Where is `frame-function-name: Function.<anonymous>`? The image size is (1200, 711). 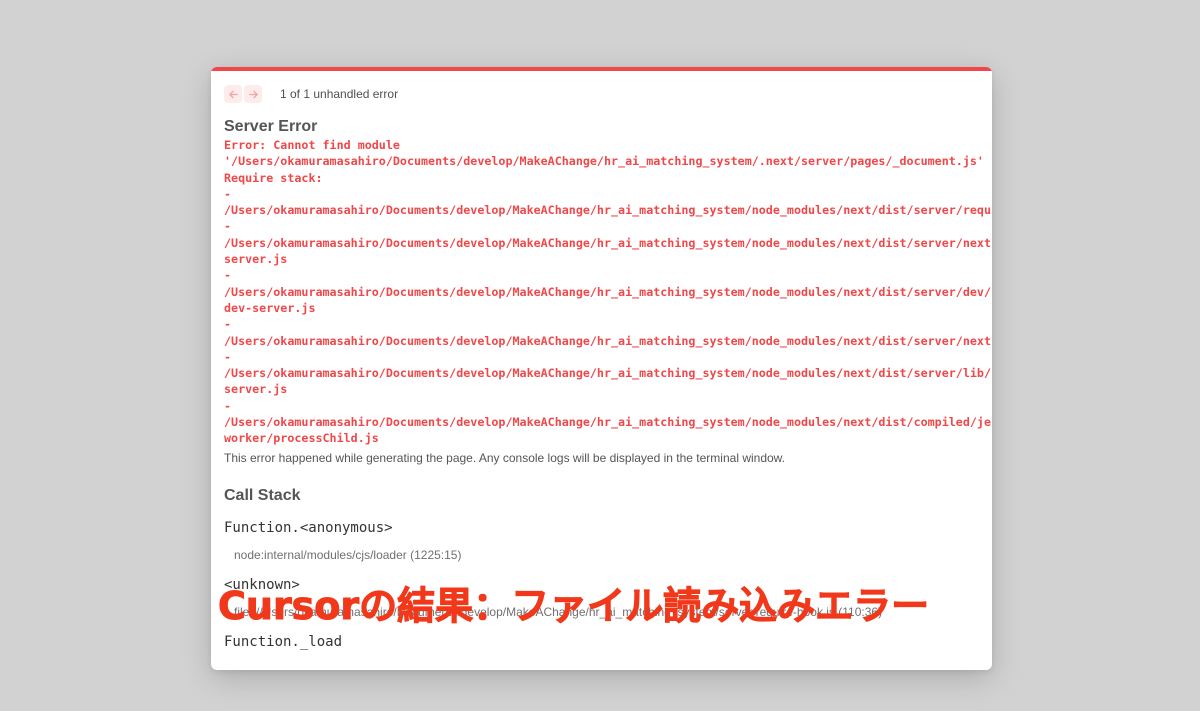 frame-function-name: Function.<anonymous> is located at coordinates (308, 527).